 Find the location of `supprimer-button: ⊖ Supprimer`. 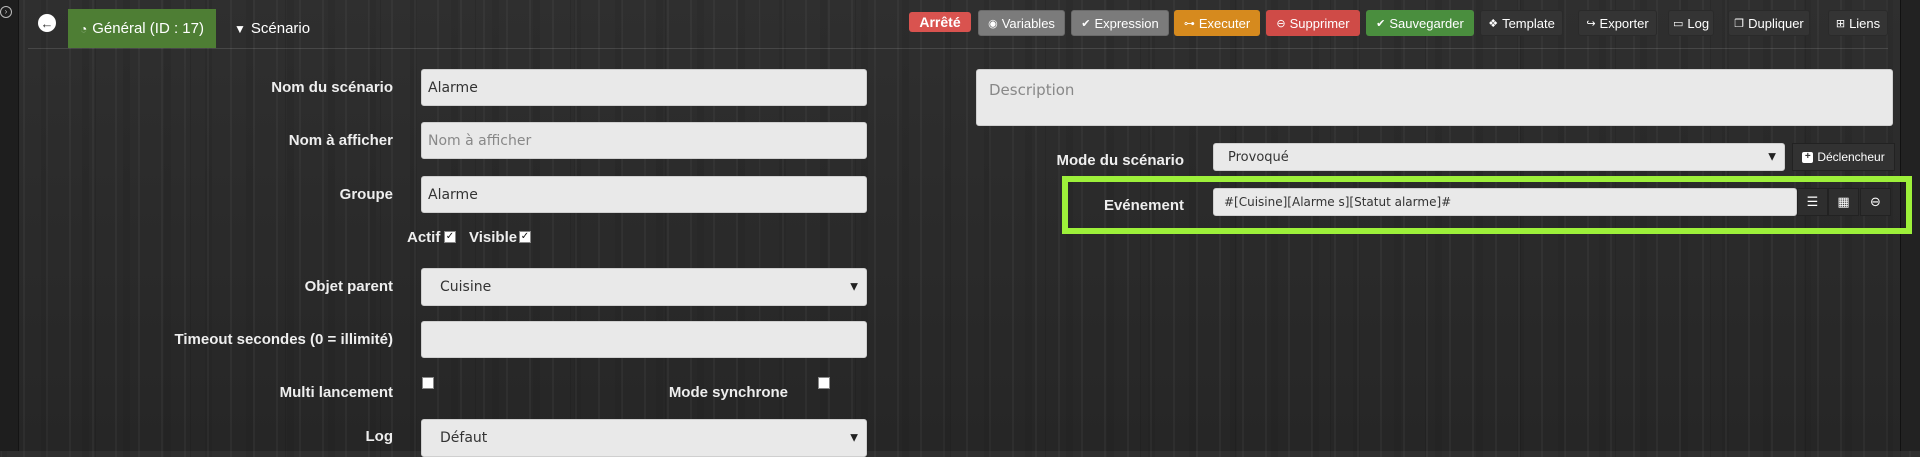

supprimer-button: ⊖ Supprimer is located at coordinates (1313, 23).